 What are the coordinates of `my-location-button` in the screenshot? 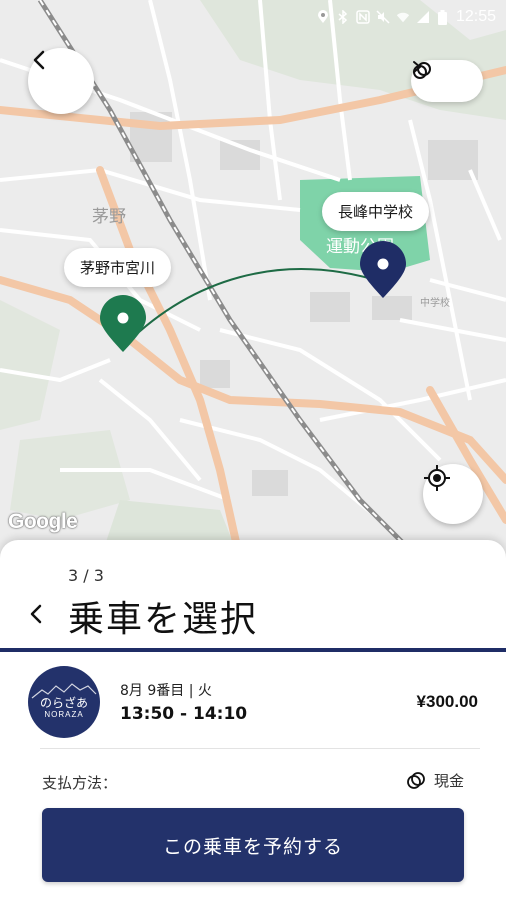 It's located at (453, 494).